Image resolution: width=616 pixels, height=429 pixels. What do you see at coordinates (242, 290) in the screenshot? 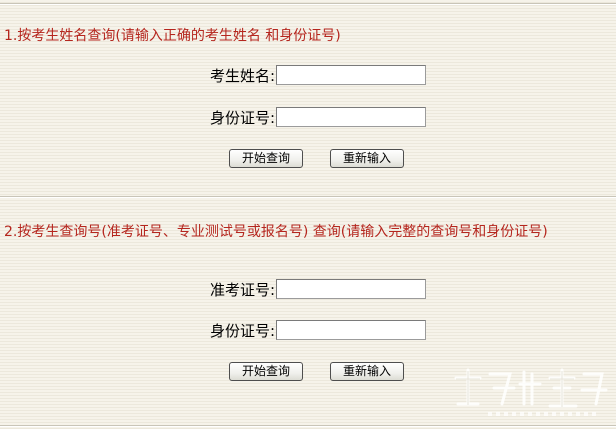
I see `ticket-label: 准考证号:` at bounding box center [242, 290].